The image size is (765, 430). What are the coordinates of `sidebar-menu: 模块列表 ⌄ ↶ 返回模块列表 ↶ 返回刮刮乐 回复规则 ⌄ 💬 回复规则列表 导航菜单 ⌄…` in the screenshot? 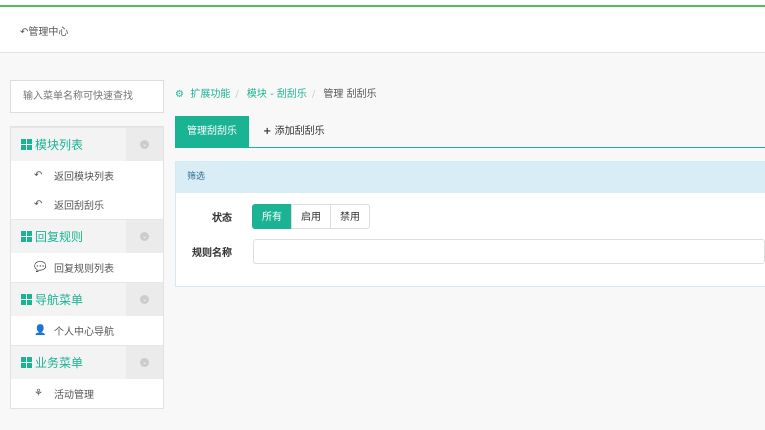 It's located at (87, 267).